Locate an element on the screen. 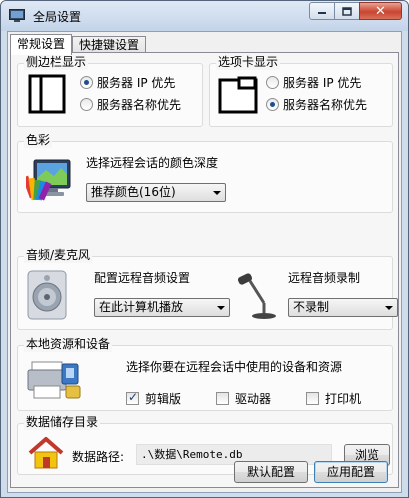  close-button: ✕ is located at coordinates (380, 11).